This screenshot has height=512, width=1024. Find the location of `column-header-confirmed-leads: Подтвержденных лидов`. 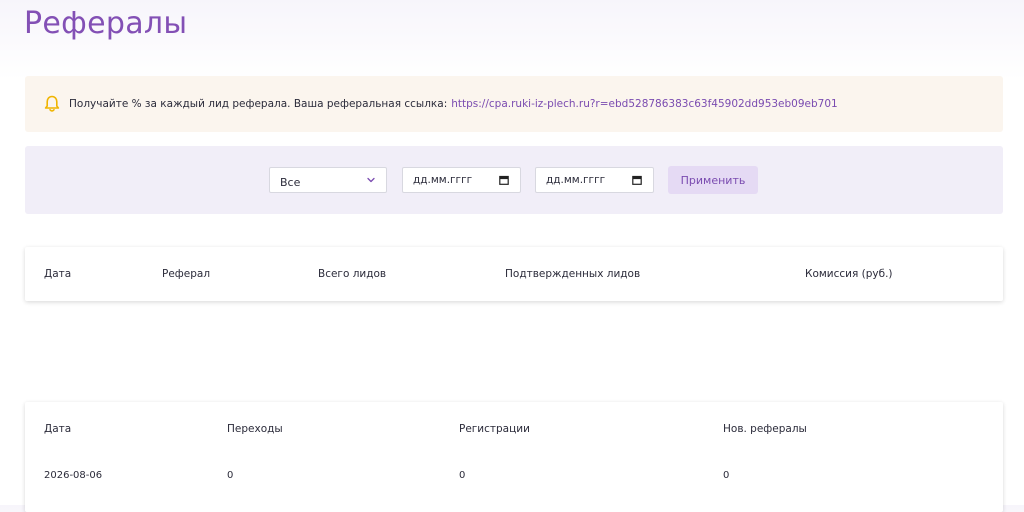

column-header-confirmed-leads: Подтвержденных лидов is located at coordinates (572, 274).